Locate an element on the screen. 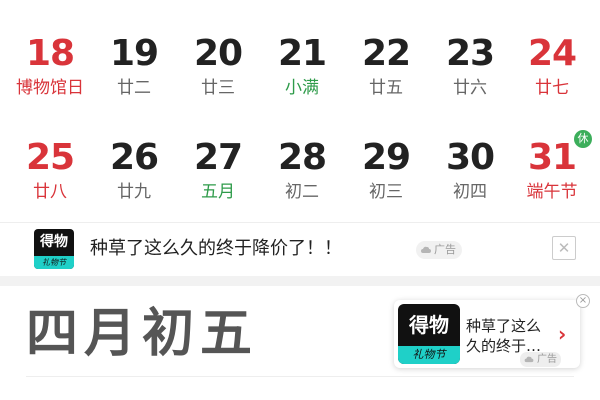 This screenshot has width=600, height=400. day-cell: 21 小满 is located at coordinates (302, 72).